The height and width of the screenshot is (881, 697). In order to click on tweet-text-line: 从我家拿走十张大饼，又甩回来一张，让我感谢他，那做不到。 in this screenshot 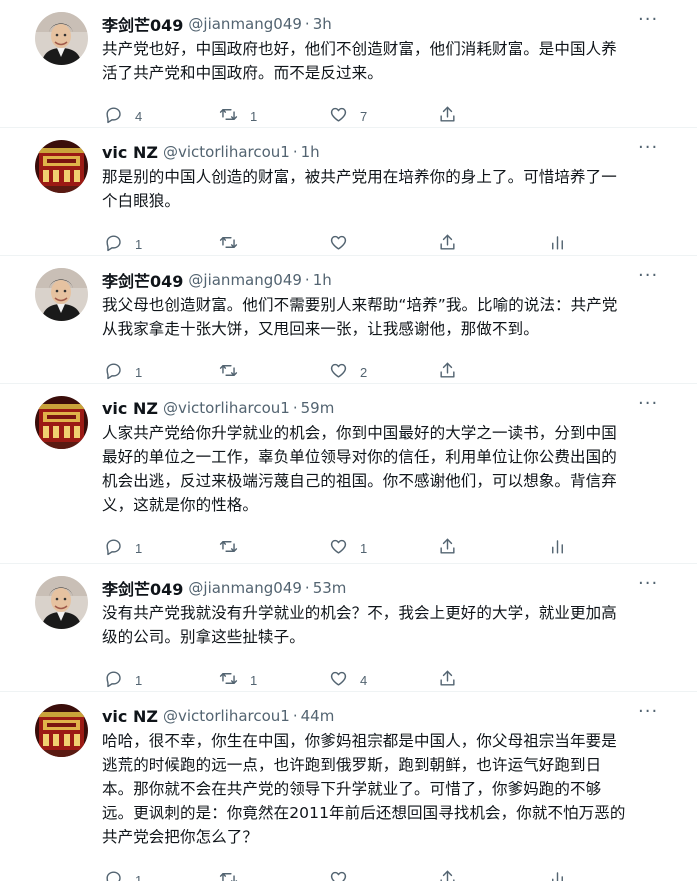, I will do `click(320, 329)`.